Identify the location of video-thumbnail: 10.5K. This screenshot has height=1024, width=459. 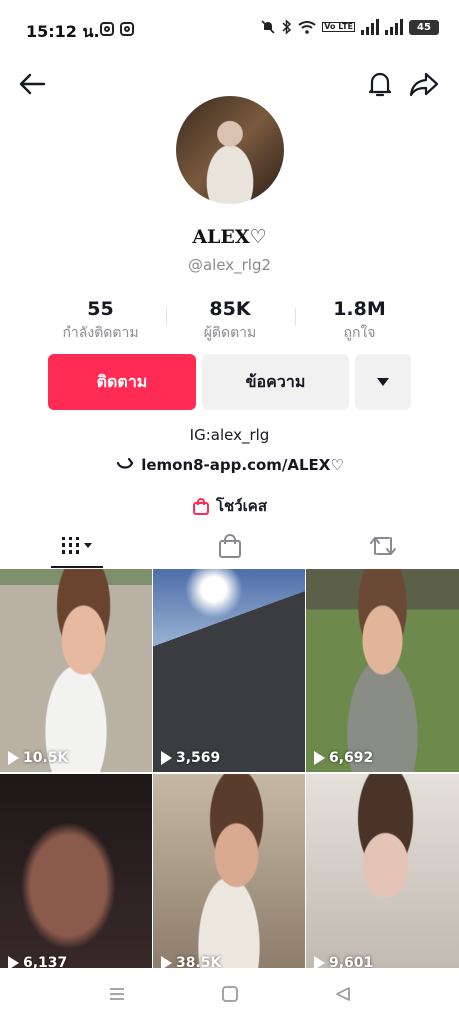
(76, 670).